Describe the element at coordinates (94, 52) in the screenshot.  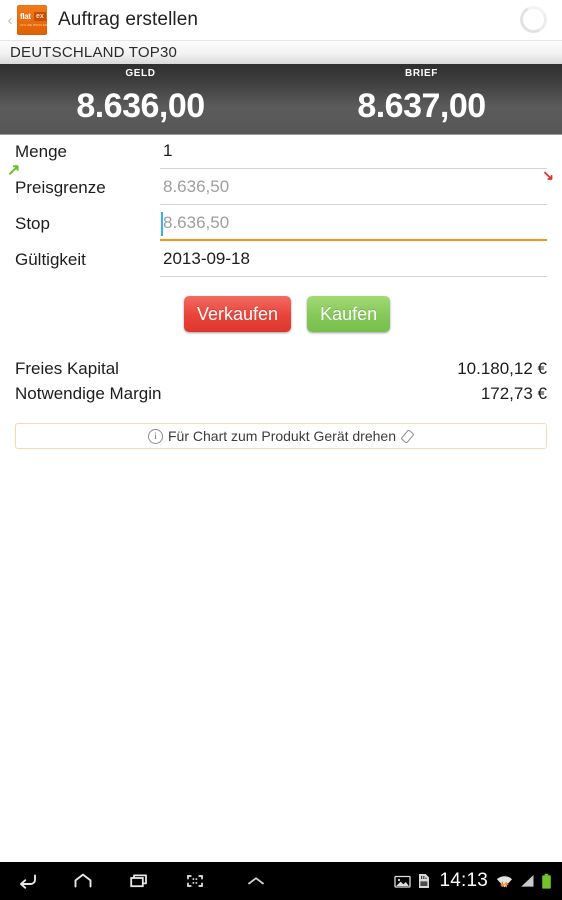
I see `instrument-name: DEUTSCHLAND TOP30` at that location.